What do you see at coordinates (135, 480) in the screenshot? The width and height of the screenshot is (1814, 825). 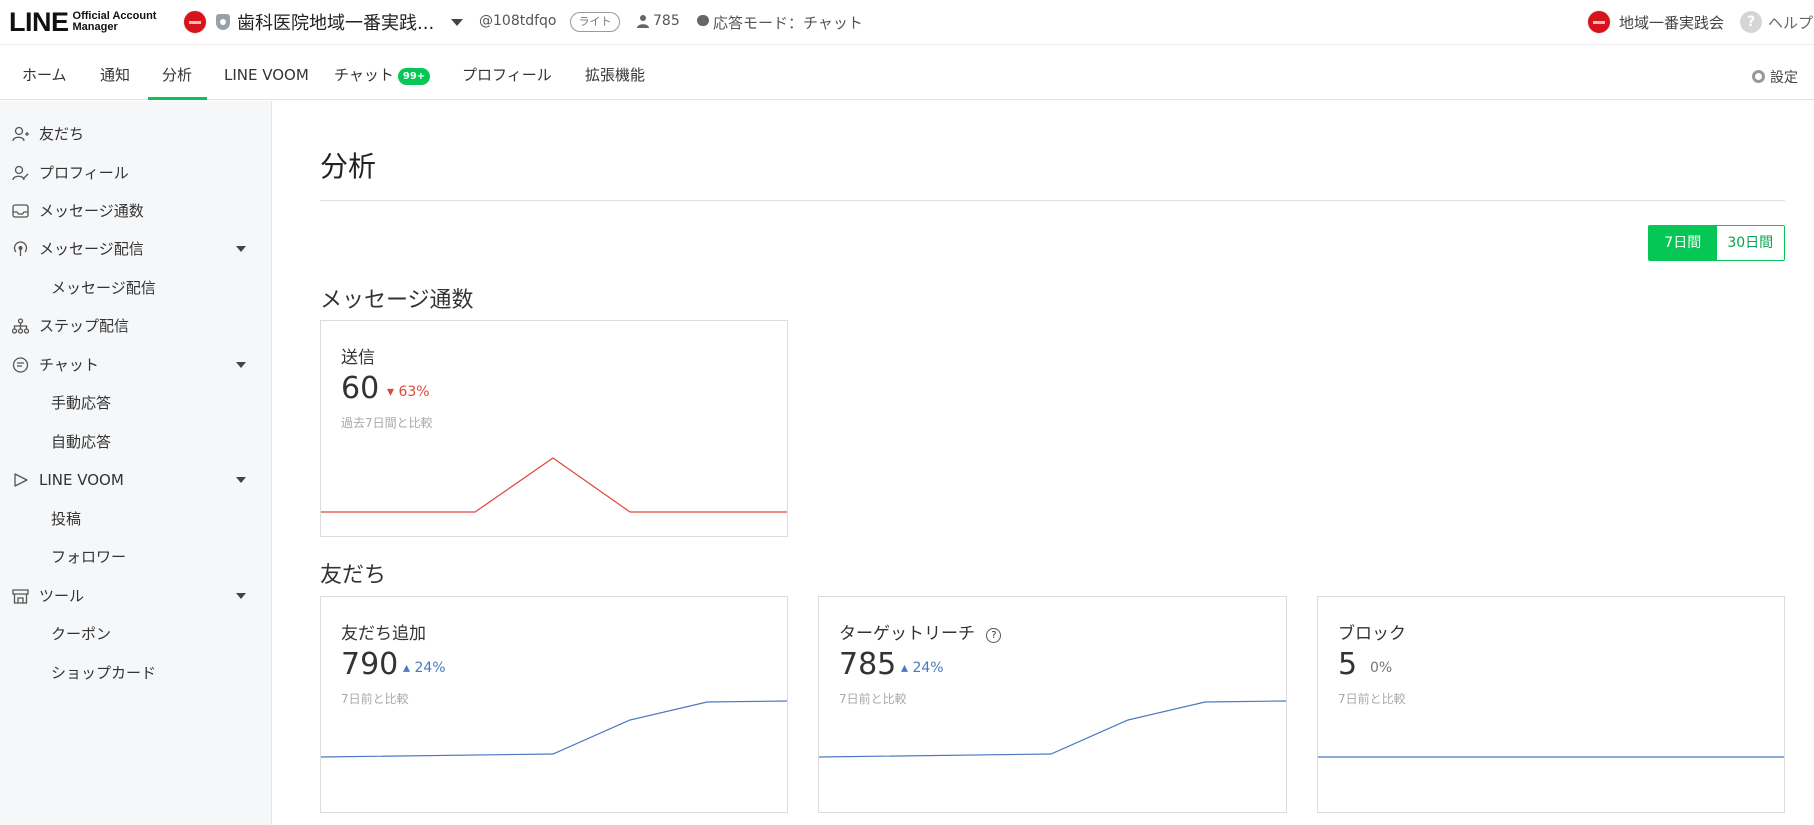 I see `sidebar-item-line-voom: LINE VOOM` at bounding box center [135, 480].